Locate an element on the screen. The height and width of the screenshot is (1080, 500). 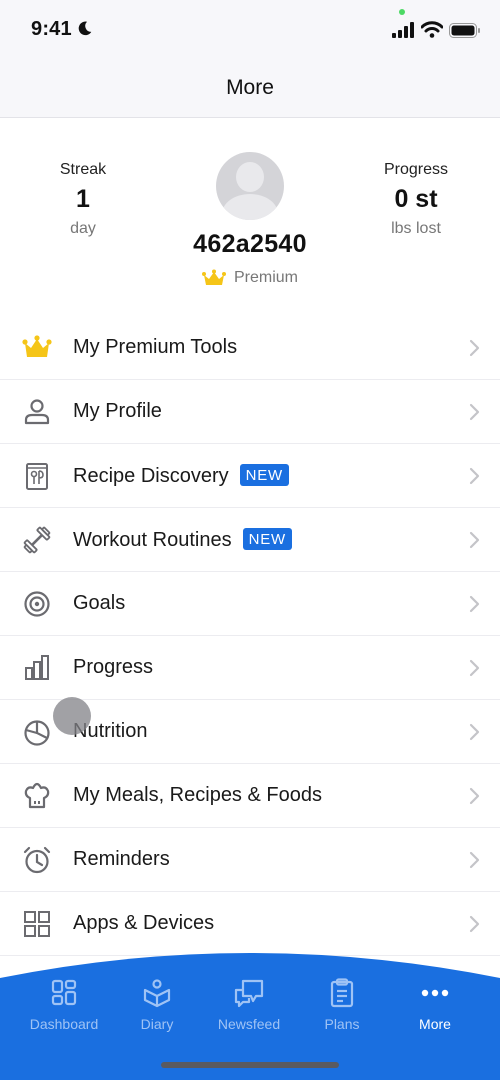
menu-item-label: Workout Routines NEW is located at coordinates (182, 539).